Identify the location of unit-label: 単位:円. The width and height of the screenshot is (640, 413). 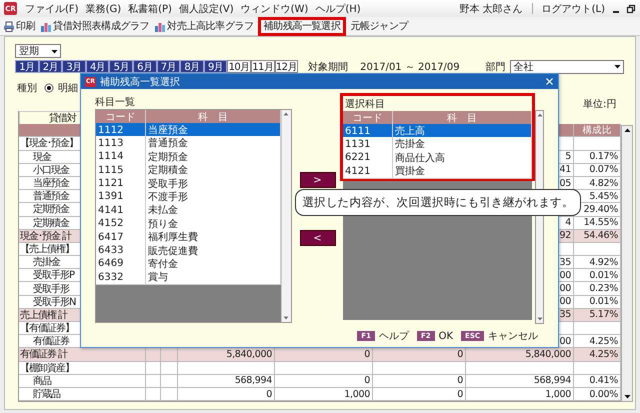
(599, 104).